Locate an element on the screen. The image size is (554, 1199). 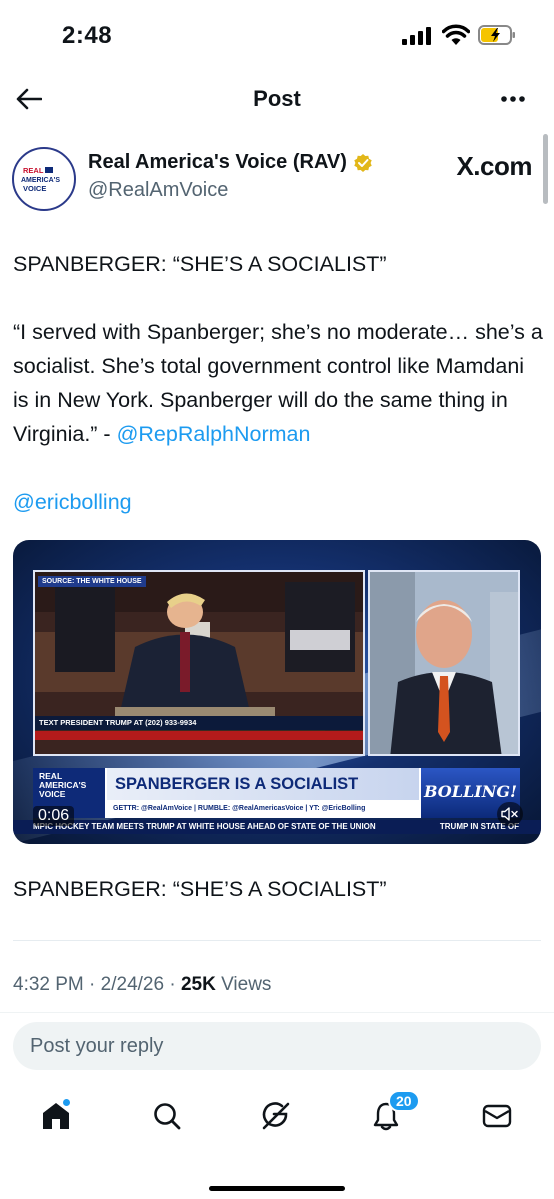
tab-messages is located at coordinates (497, 1116).